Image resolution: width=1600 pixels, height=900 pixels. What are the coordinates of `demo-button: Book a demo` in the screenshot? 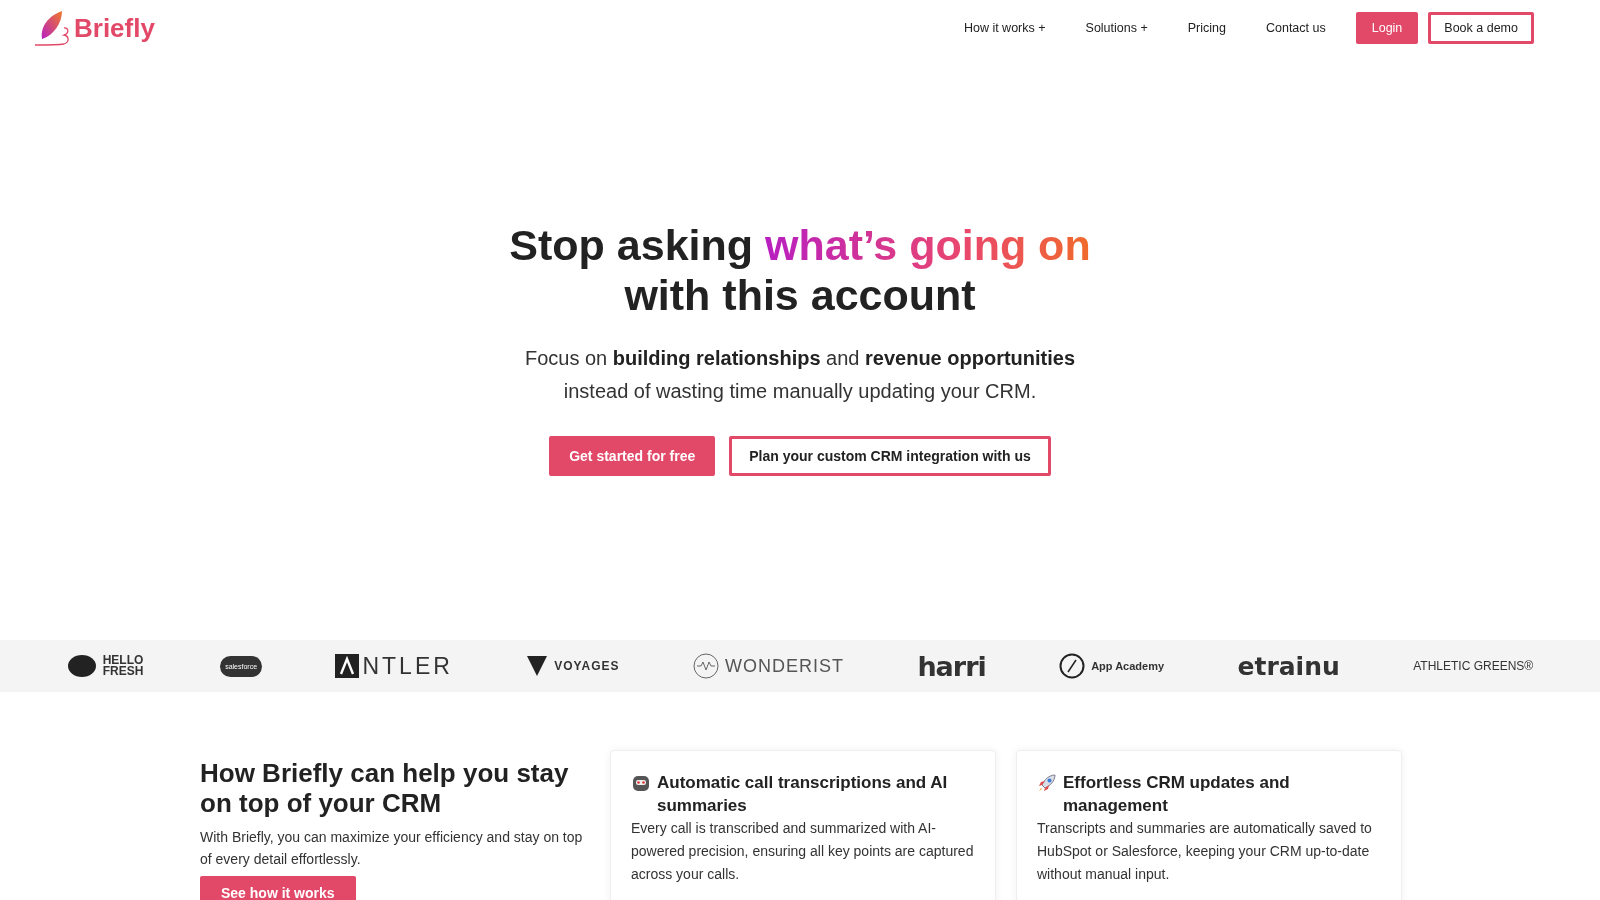 It's located at (1481, 28).